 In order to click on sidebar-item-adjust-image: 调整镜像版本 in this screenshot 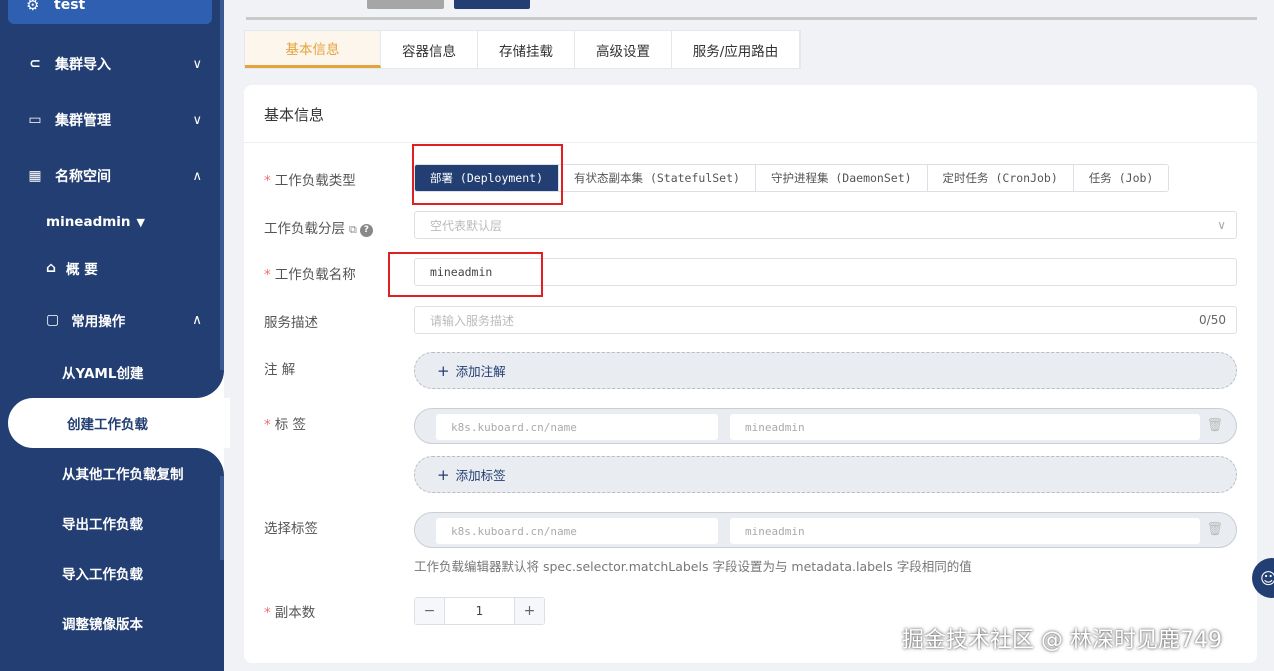, I will do `click(112, 623)`.